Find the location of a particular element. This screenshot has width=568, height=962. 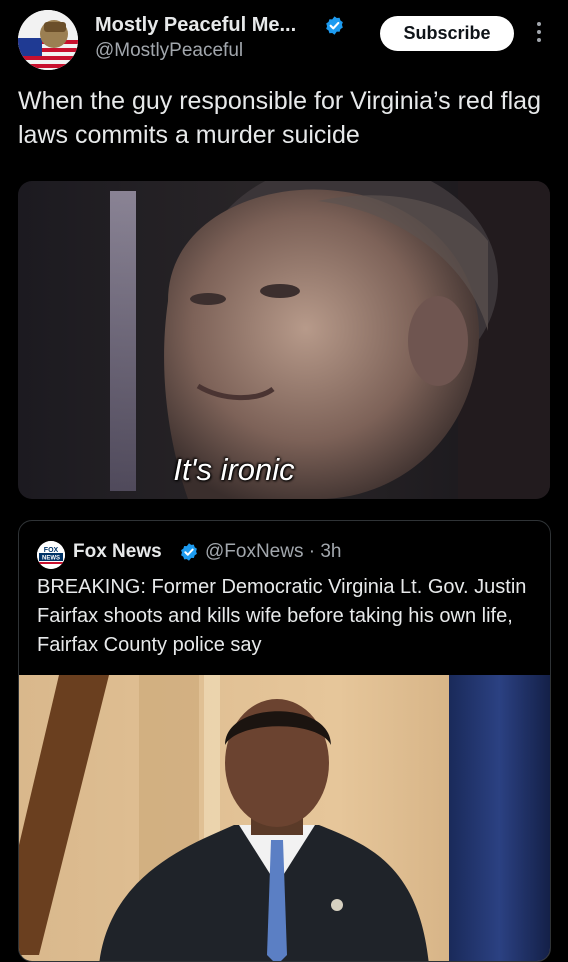

subscribe-button: Subscribe is located at coordinates (447, 33).